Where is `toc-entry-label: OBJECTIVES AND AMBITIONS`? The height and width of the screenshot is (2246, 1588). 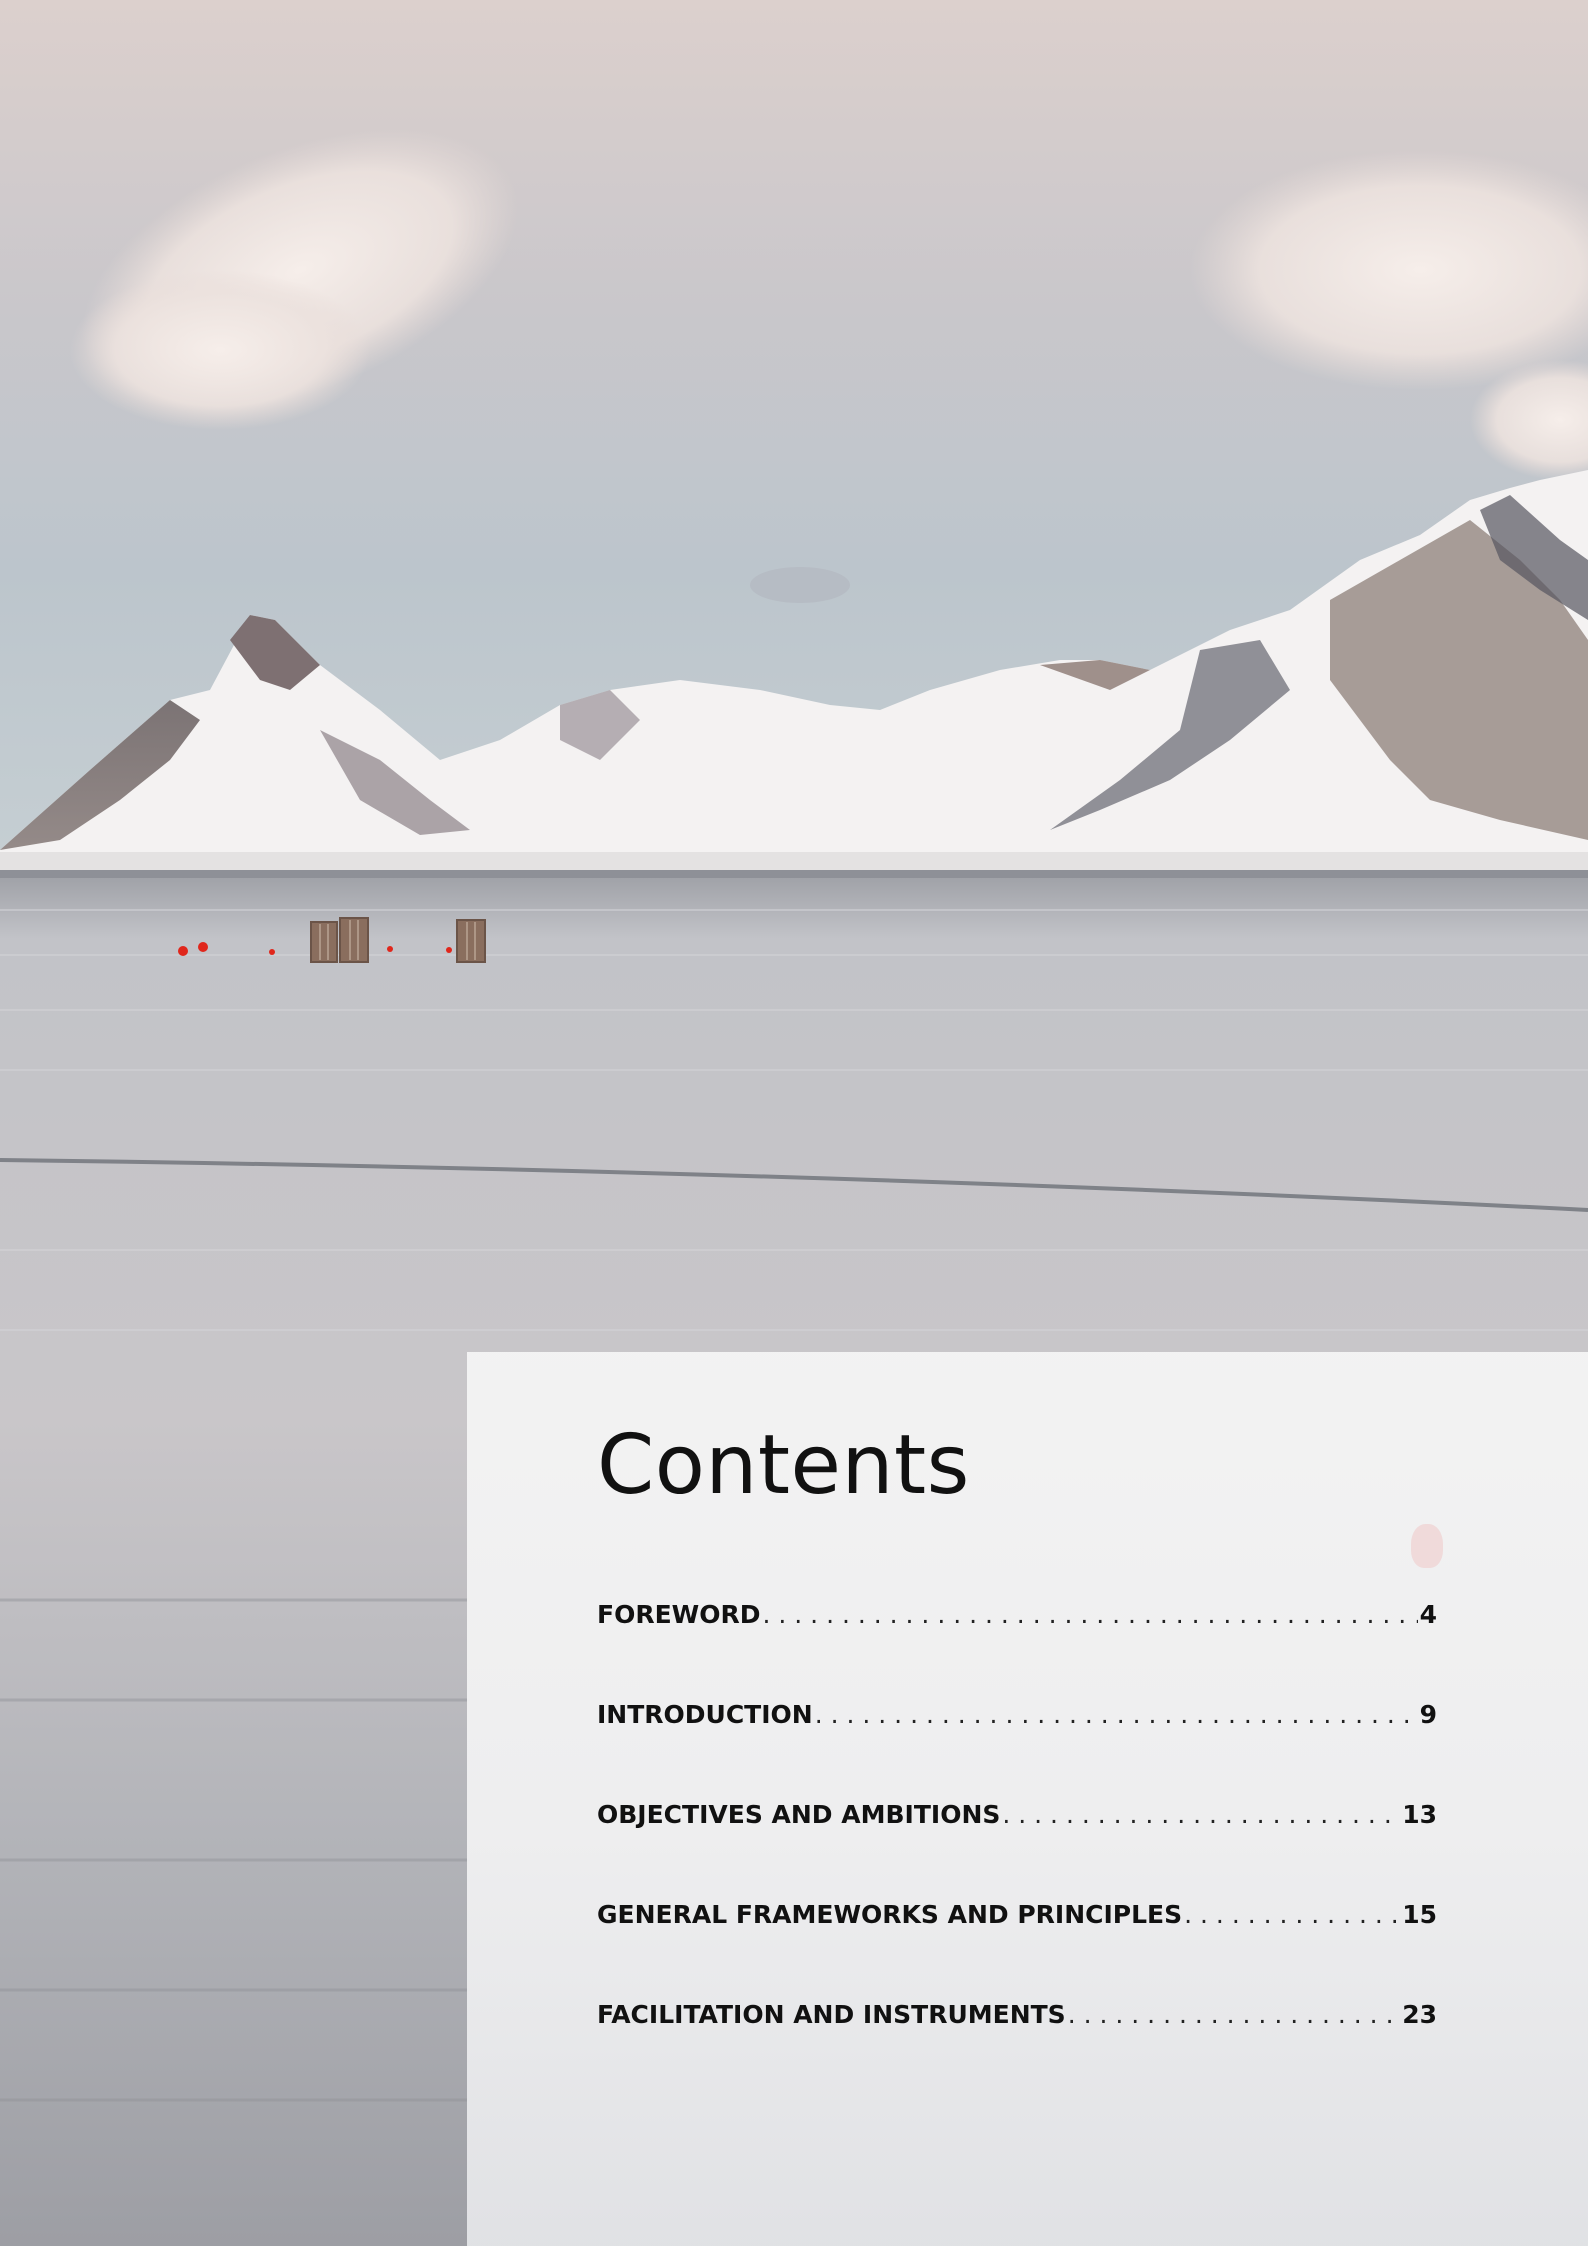
toc-entry-label: OBJECTIVES AND AMBITIONS is located at coordinates (799, 1814).